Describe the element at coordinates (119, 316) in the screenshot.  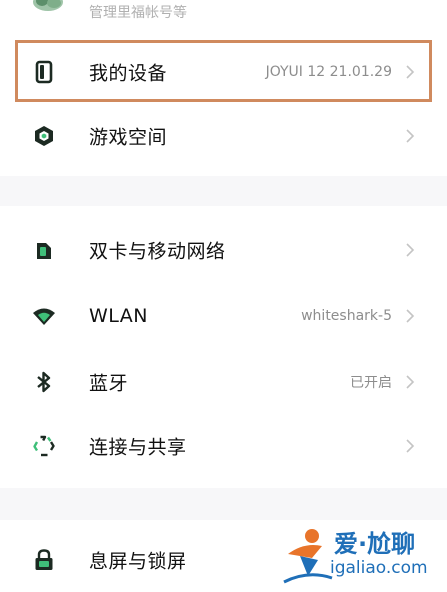
I see `settings-item-label: WLAN` at that location.